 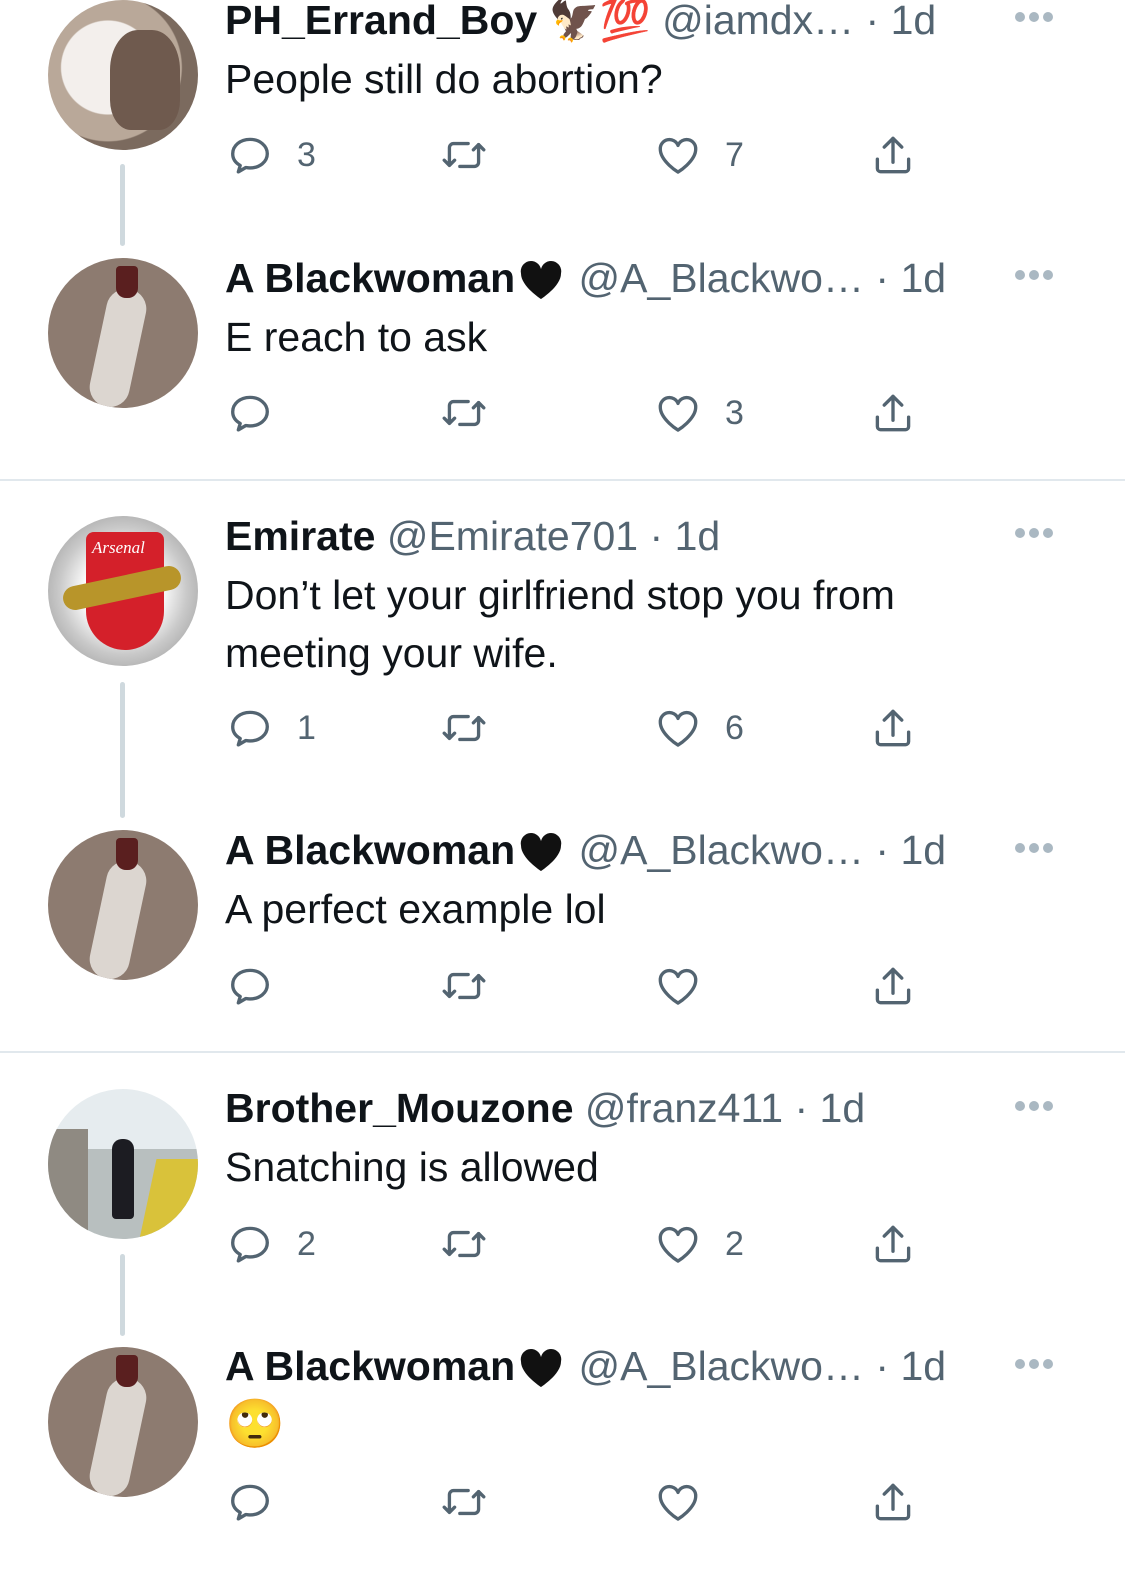 What do you see at coordinates (270, 1244) in the screenshot?
I see `reply-button: 2` at bounding box center [270, 1244].